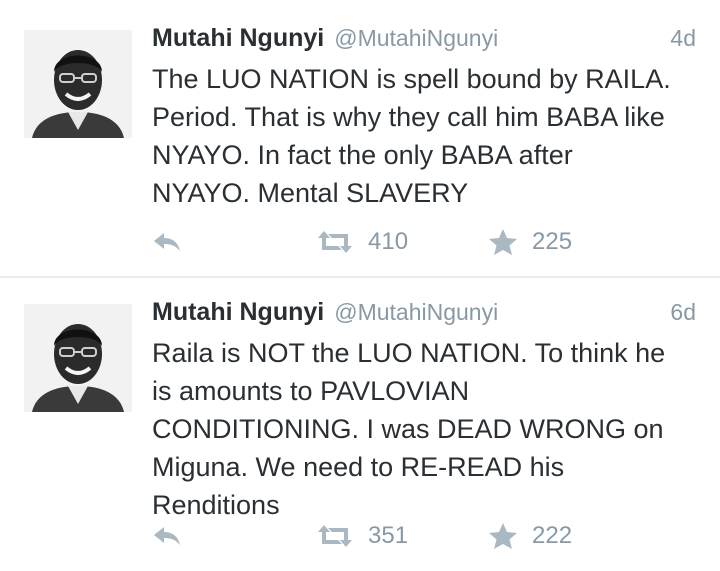 The height and width of the screenshot is (571, 720). What do you see at coordinates (683, 312) in the screenshot?
I see `tweet-timestamp: 6d` at bounding box center [683, 312].